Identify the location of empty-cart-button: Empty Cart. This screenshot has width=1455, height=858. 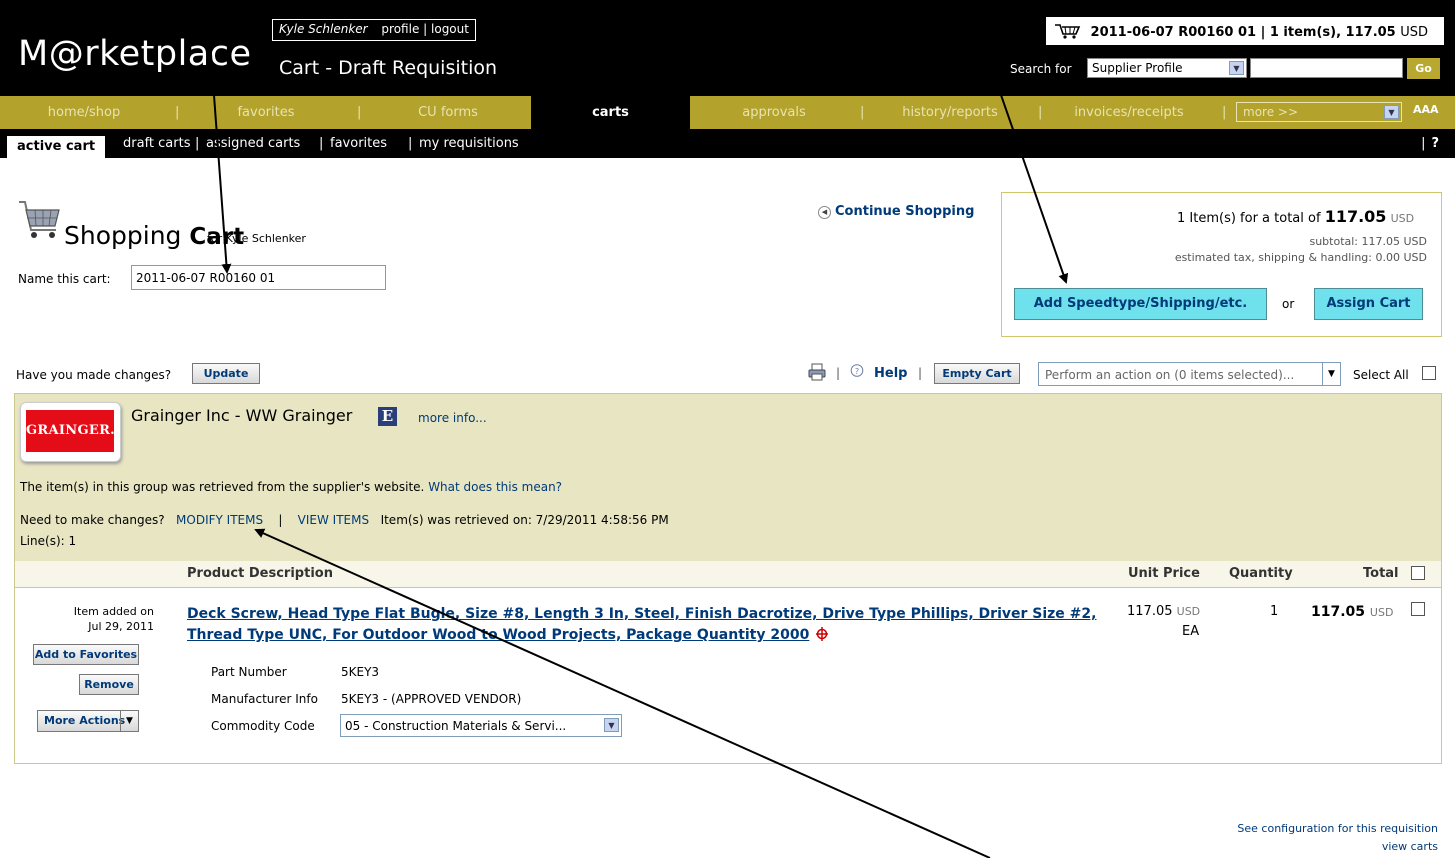
(977, 373).